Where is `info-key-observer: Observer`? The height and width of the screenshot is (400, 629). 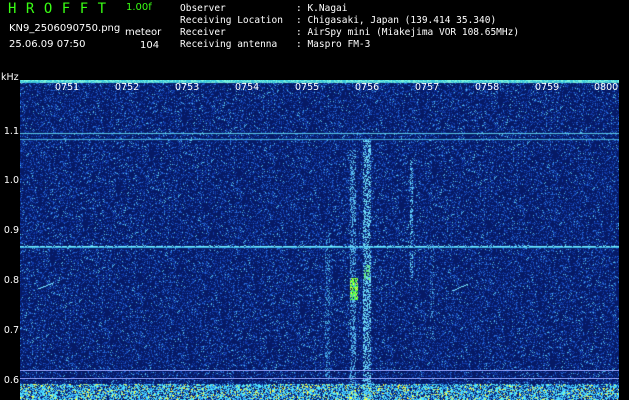 info-key-observer: Observer is located at coordinates (203, 8).